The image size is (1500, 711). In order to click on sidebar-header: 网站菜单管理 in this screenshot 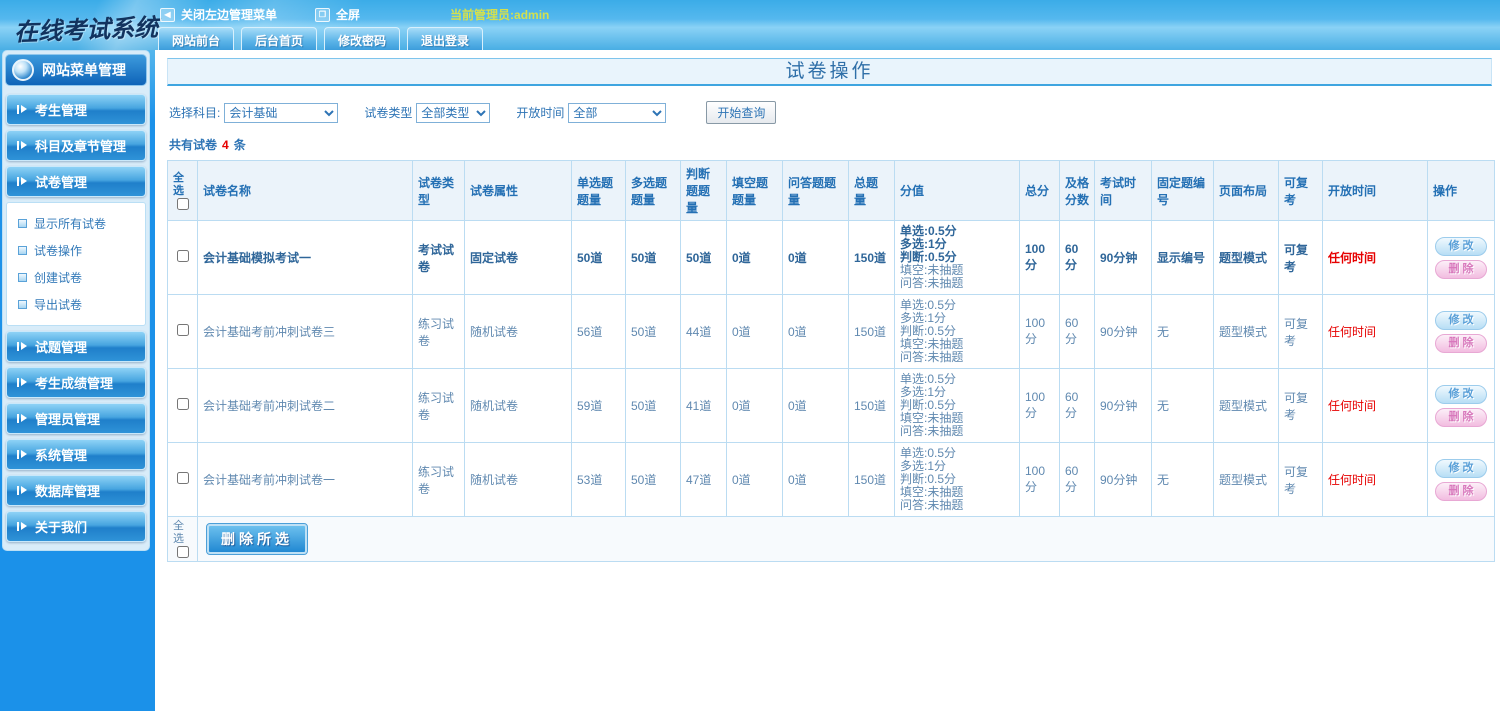, I will do `click(76, 70)`.